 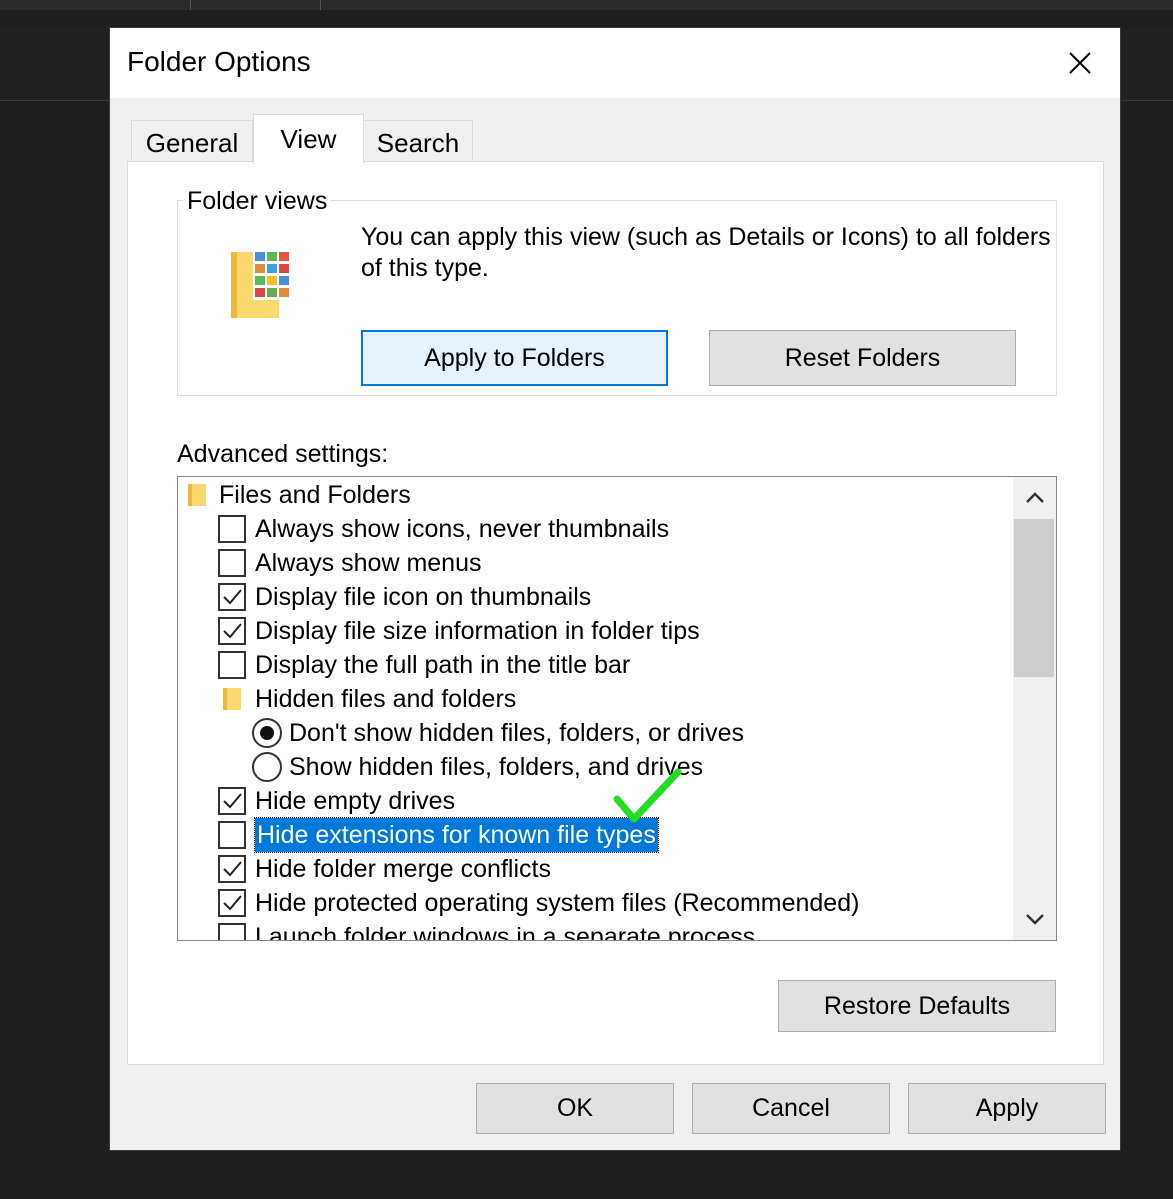 I want to click on close-icon, so click(x=1080, y=63).